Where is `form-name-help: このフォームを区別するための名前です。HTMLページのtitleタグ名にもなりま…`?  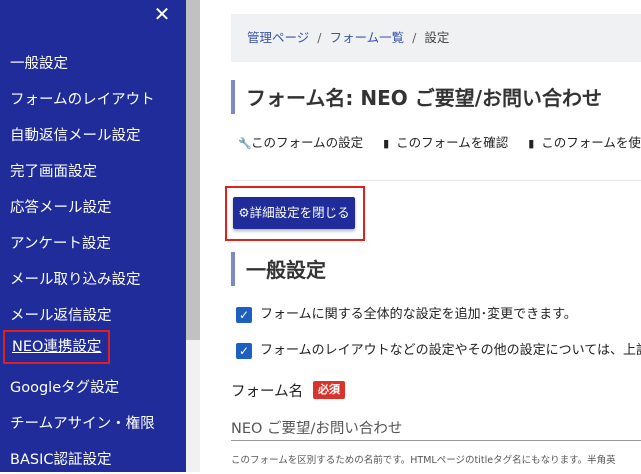
form-name-help: このフォームを区別するための名前です。HTMLページのtitleタグ名にもなりま… is located at coordinates (423, 460).